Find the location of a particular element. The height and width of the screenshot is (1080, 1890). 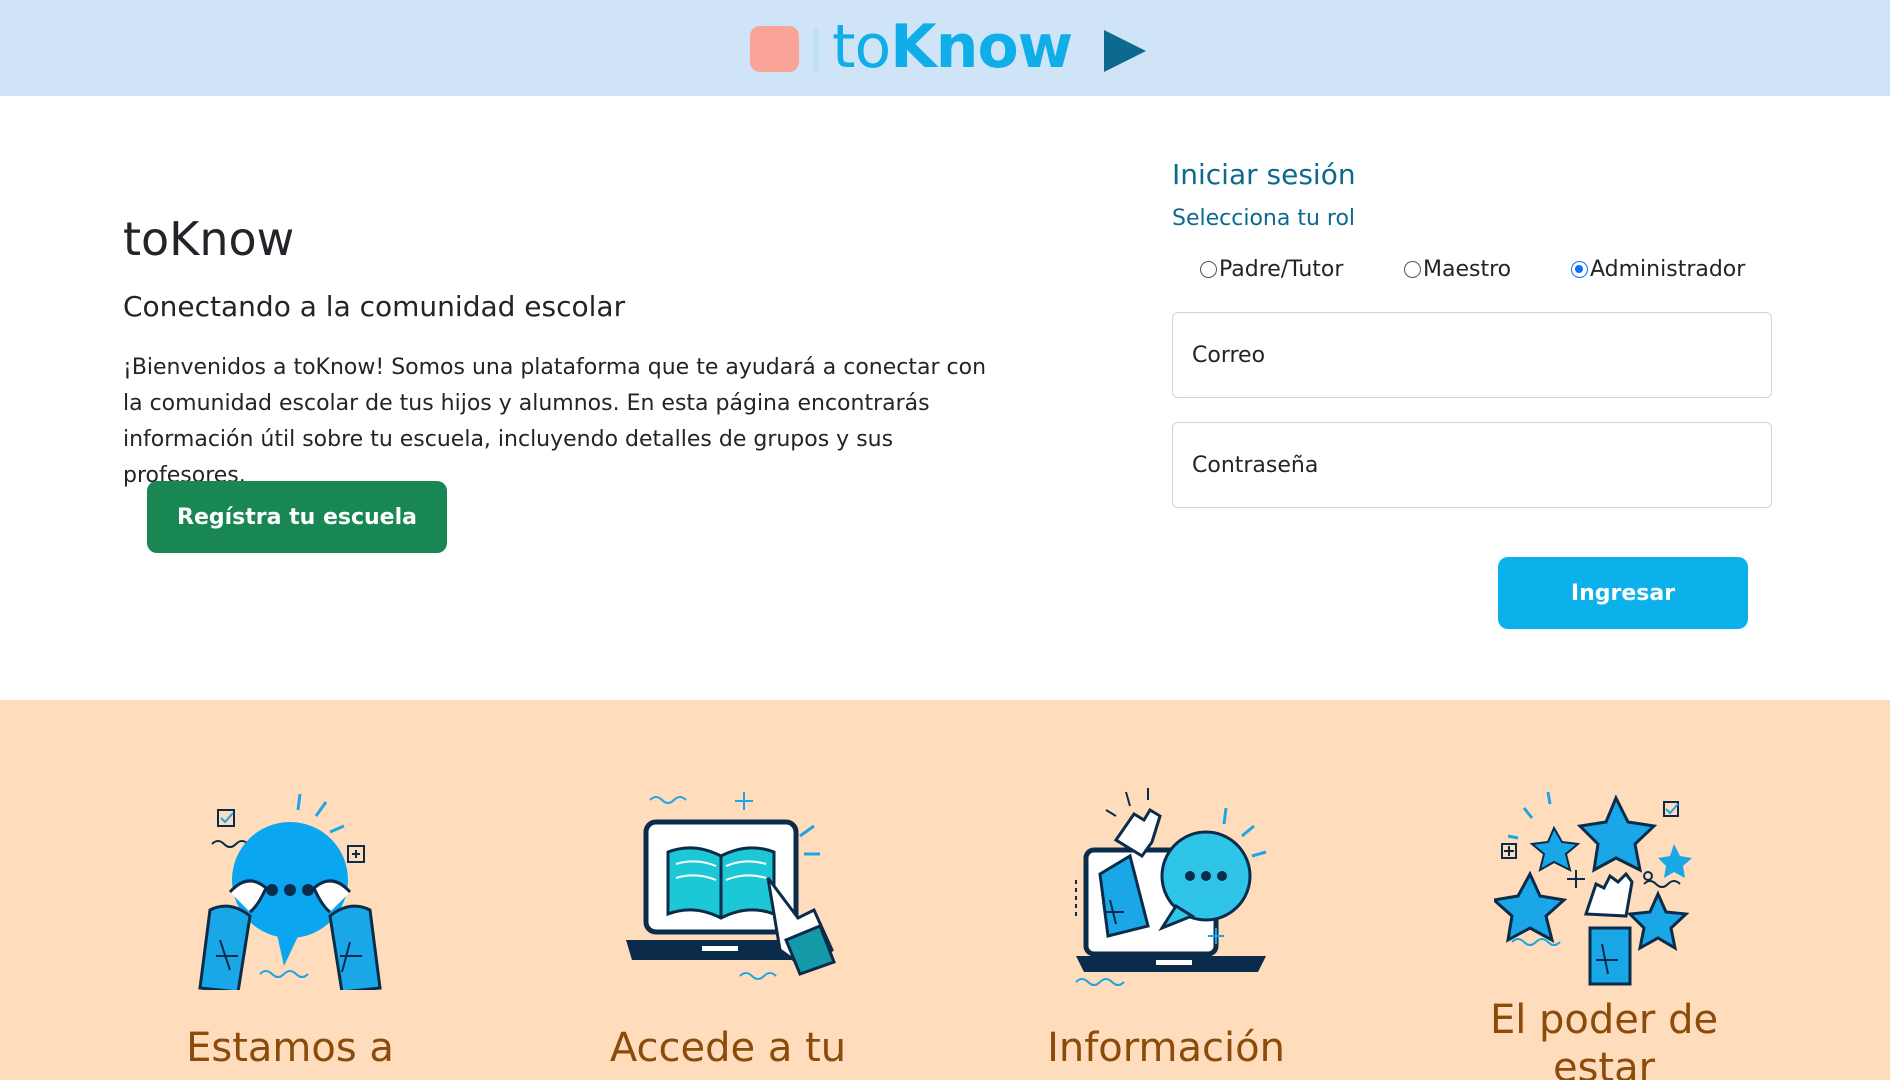

login-submit-button: Ingresar is located at coordinates (1623, 593).